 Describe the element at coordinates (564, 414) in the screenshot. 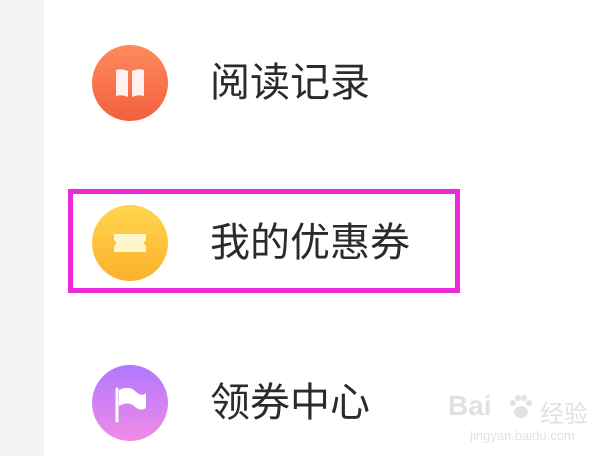

I see `watermark-suffix: 经验` at that location.